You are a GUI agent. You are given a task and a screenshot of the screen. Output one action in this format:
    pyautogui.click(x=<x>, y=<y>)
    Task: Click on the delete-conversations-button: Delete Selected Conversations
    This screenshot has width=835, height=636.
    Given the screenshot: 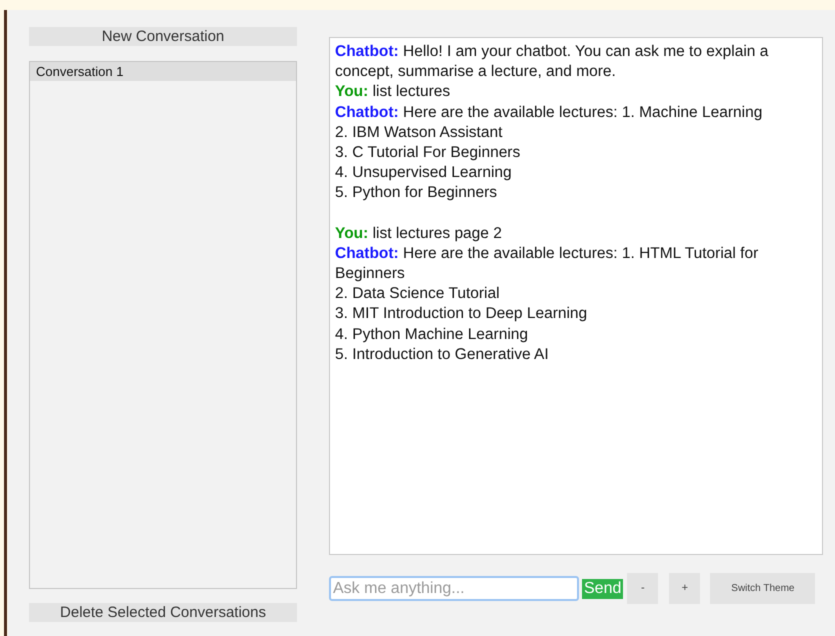 What is the action you would take?
    pyautogui.click(x=163, y=612)
    